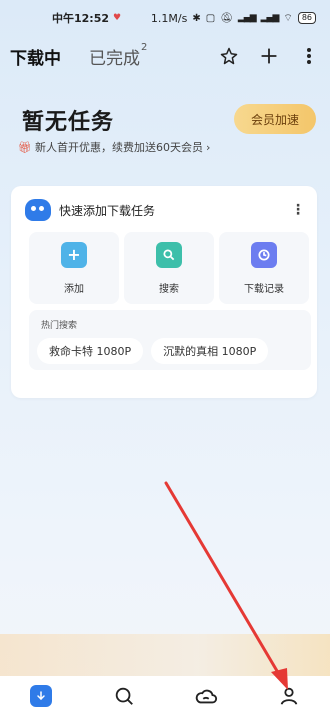  Describe the element at coordinates (118, 147) in the screenshot. I see `promo-text: 新人首开优惠，续费加送60天会员` at that location.